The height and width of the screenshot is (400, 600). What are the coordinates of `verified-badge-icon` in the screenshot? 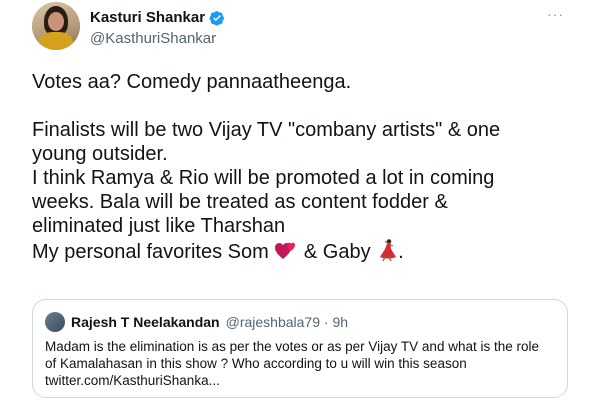 It's located at (217, 18).